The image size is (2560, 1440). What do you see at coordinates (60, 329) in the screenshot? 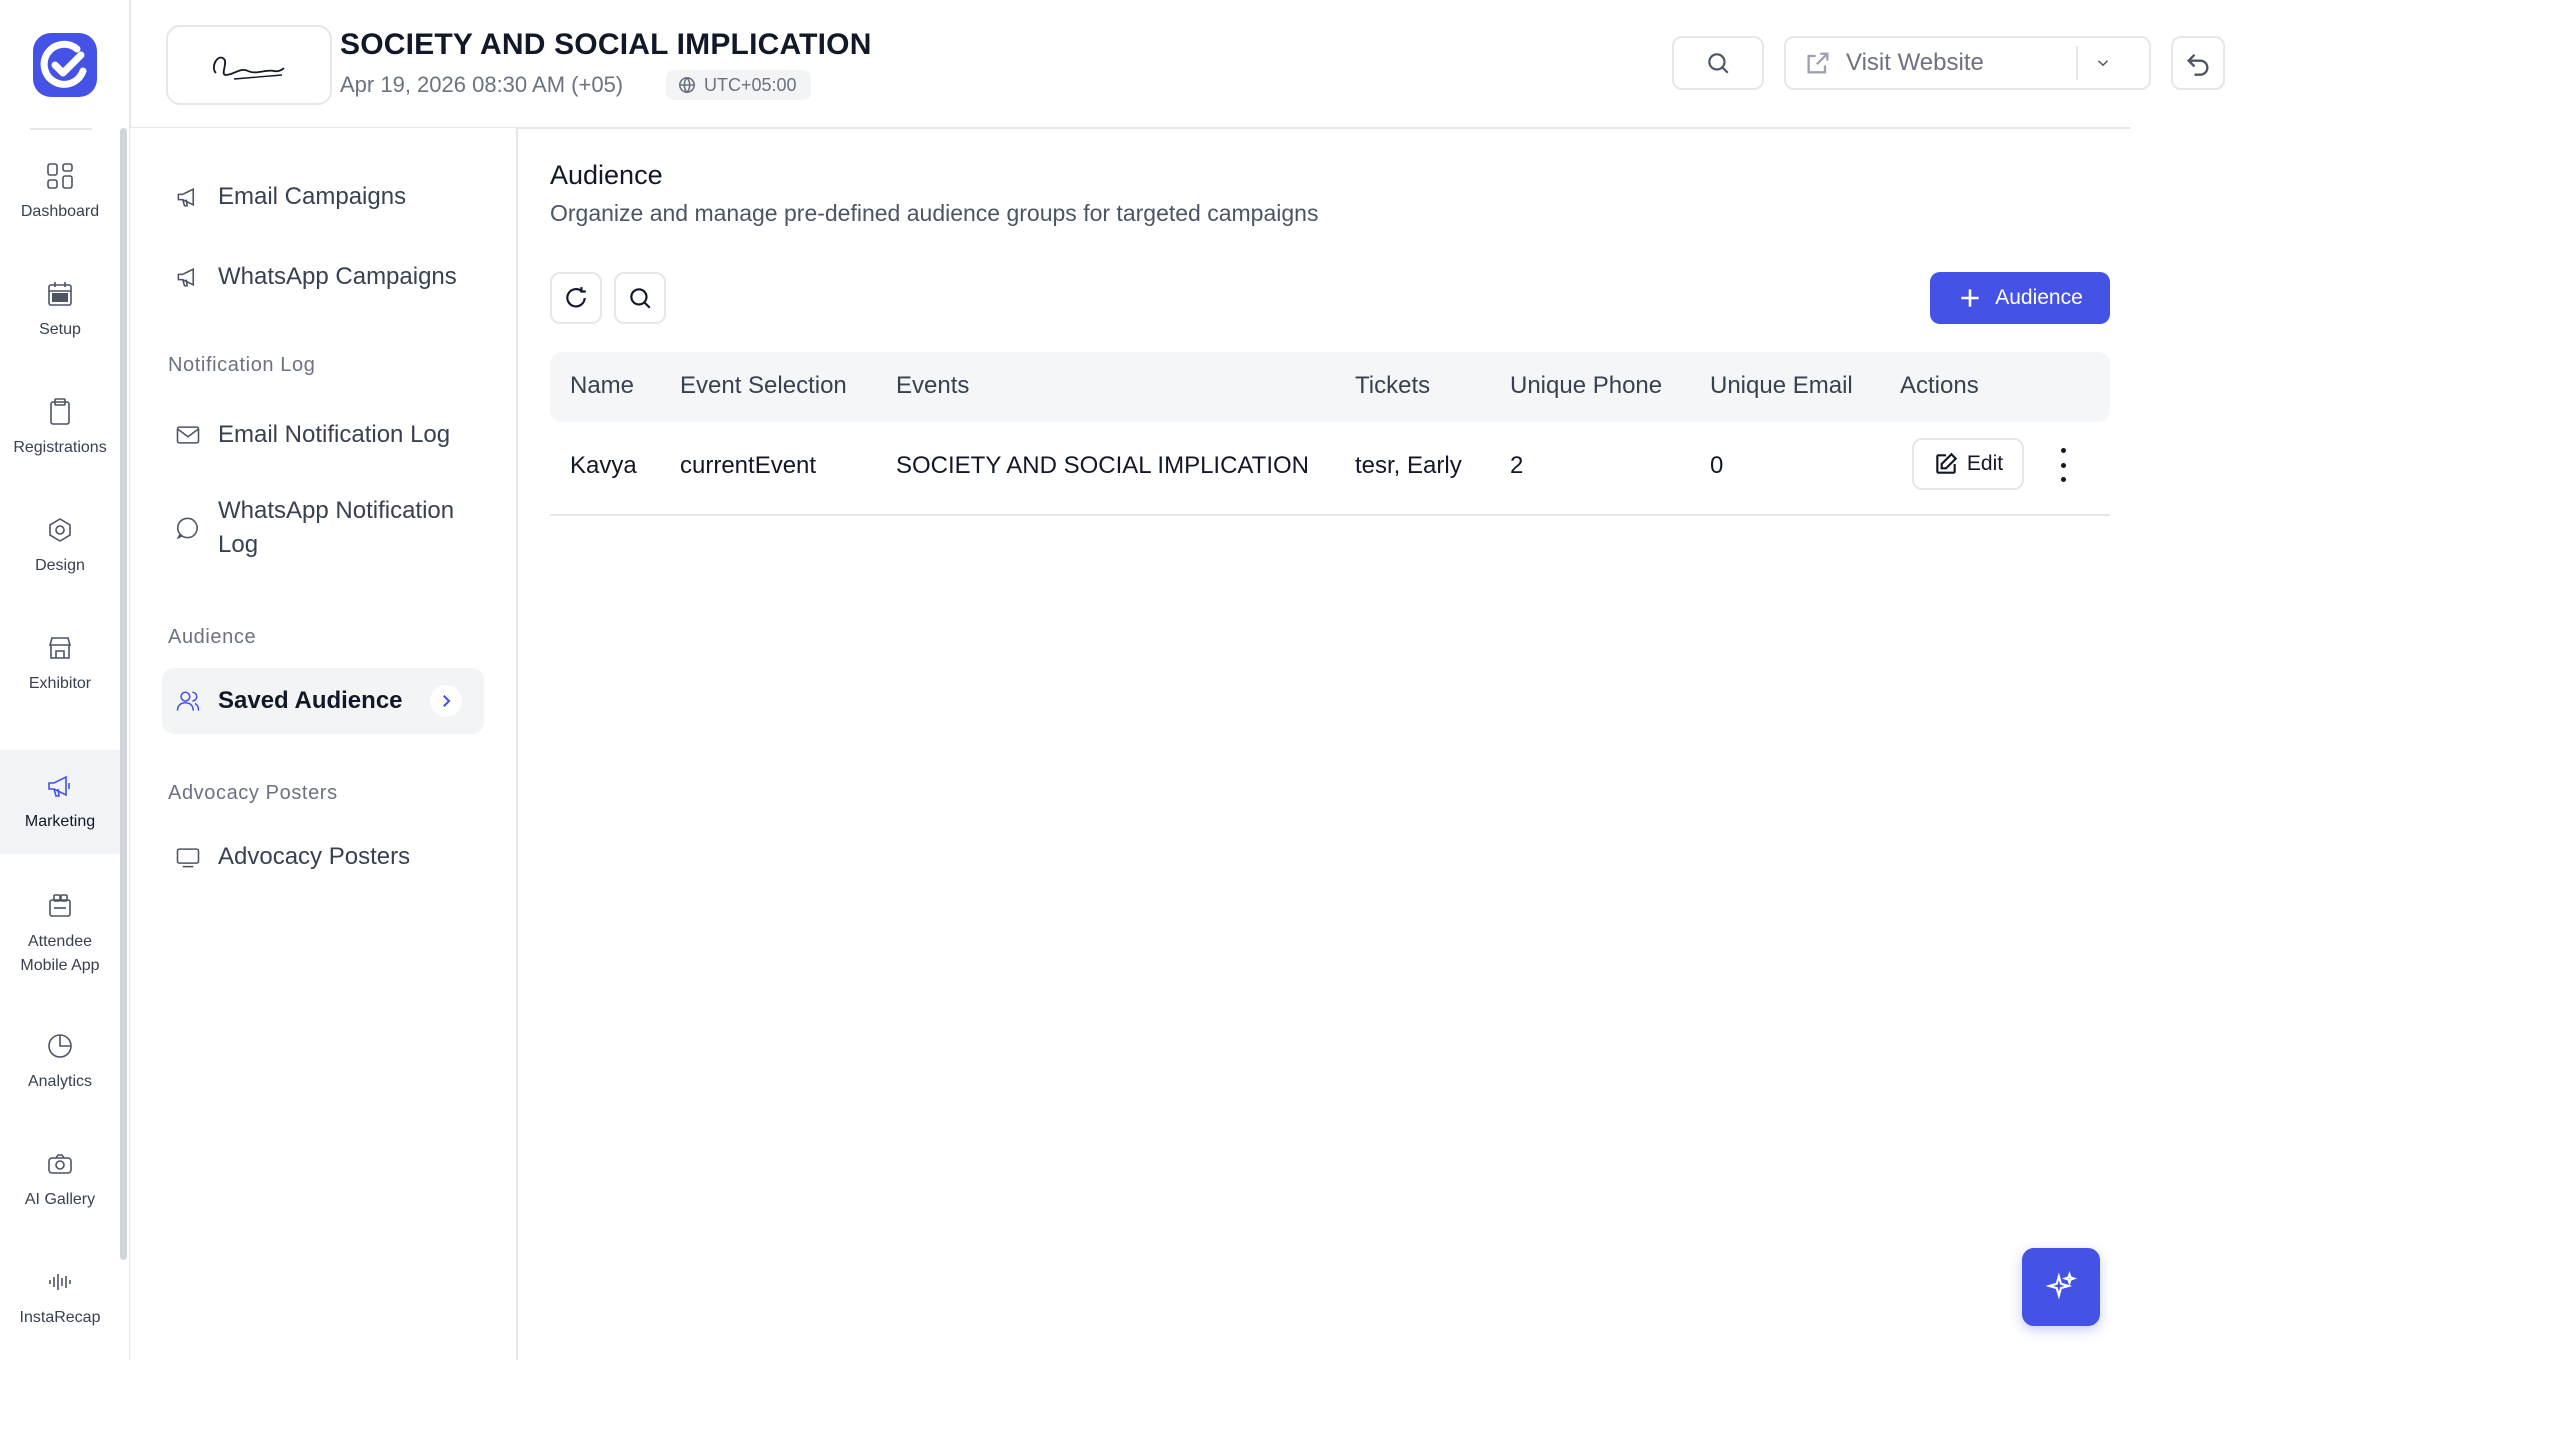
I see `rail-item-label: Setup` at bounding box center [60, 329].